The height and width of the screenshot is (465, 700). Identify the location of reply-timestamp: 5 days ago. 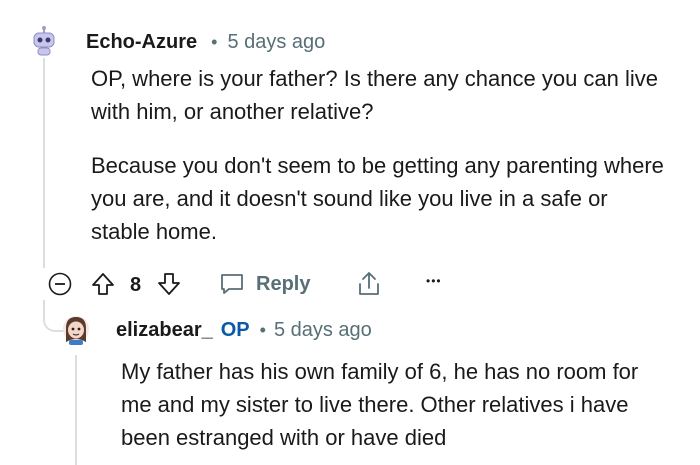
(323, 330).